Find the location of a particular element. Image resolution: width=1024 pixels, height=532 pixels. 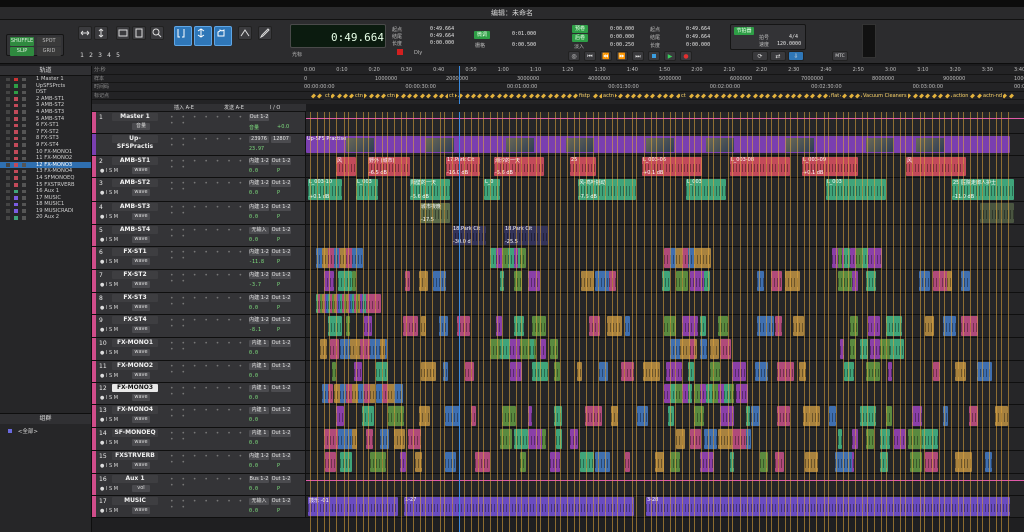

pencil-tool-icon is located at coordinates (265, 33).